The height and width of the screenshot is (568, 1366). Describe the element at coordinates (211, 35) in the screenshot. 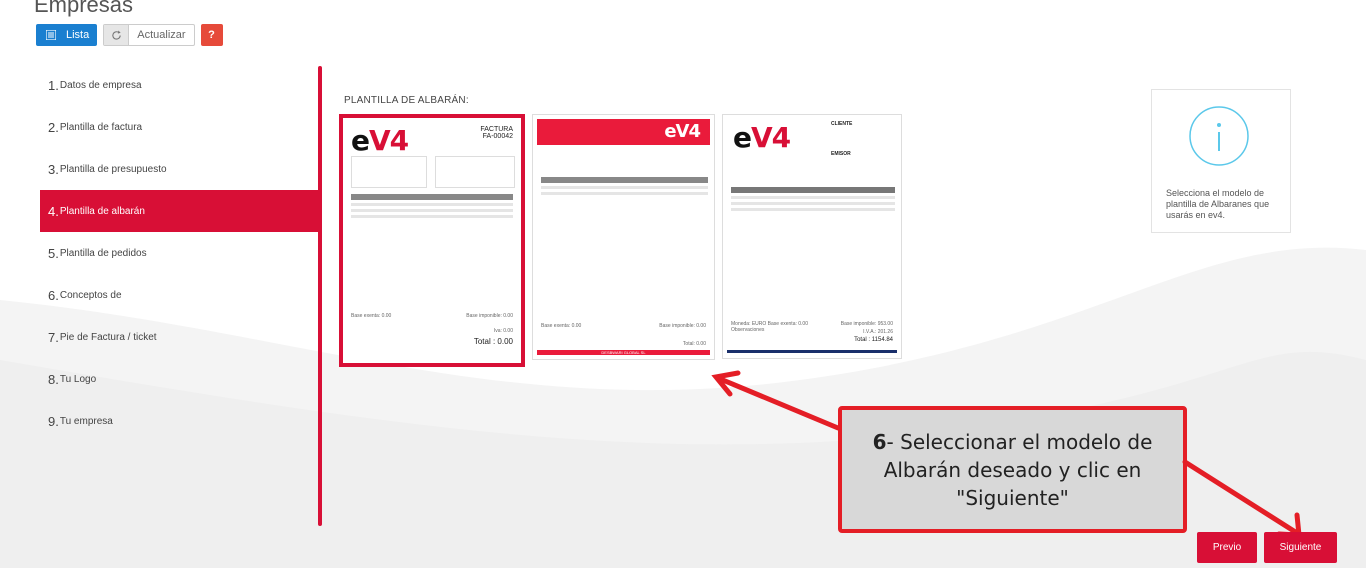

I see `help-button: ?` at that location.